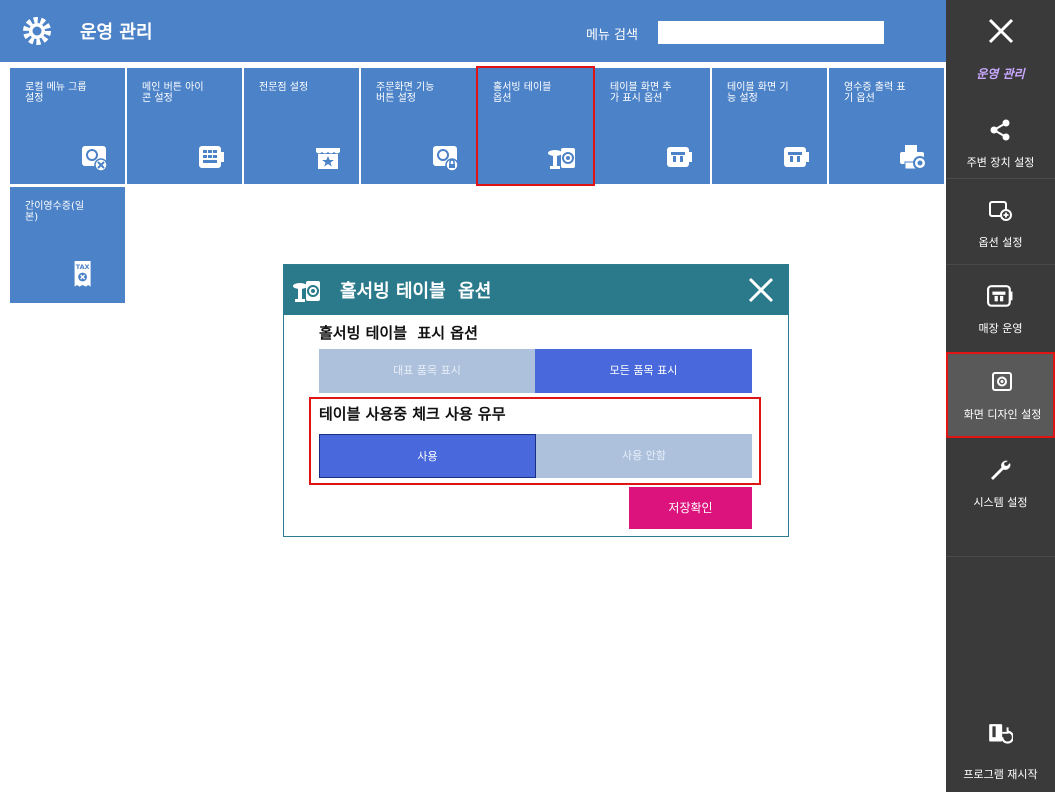 This screenshot has width=1055, height=792. What do you see at coordinates (398, 333) in the screenshot?
I see `section-display-option-title: 홀서빙 테이블 표시 옵션` at bounding box center [398, 333].